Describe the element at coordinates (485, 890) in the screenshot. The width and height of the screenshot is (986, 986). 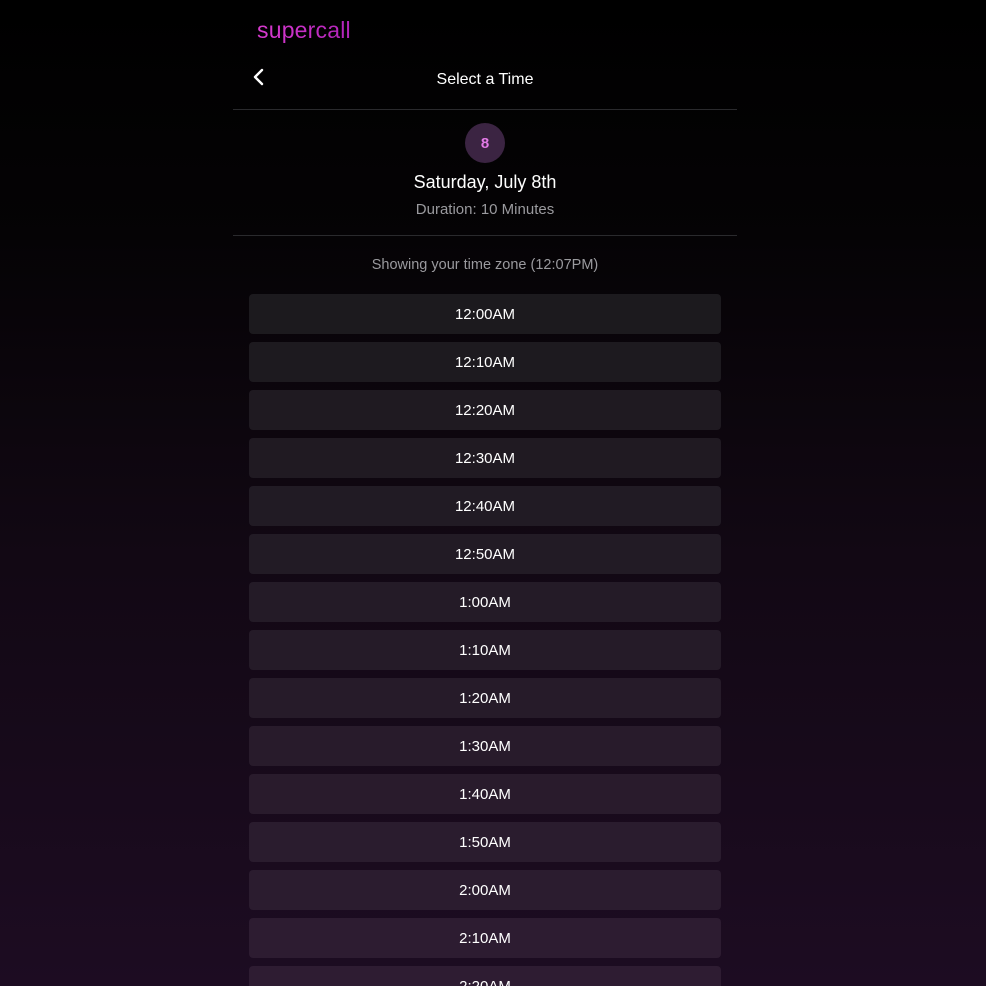
I see `time-slot-button: 2:00AM` at that location.